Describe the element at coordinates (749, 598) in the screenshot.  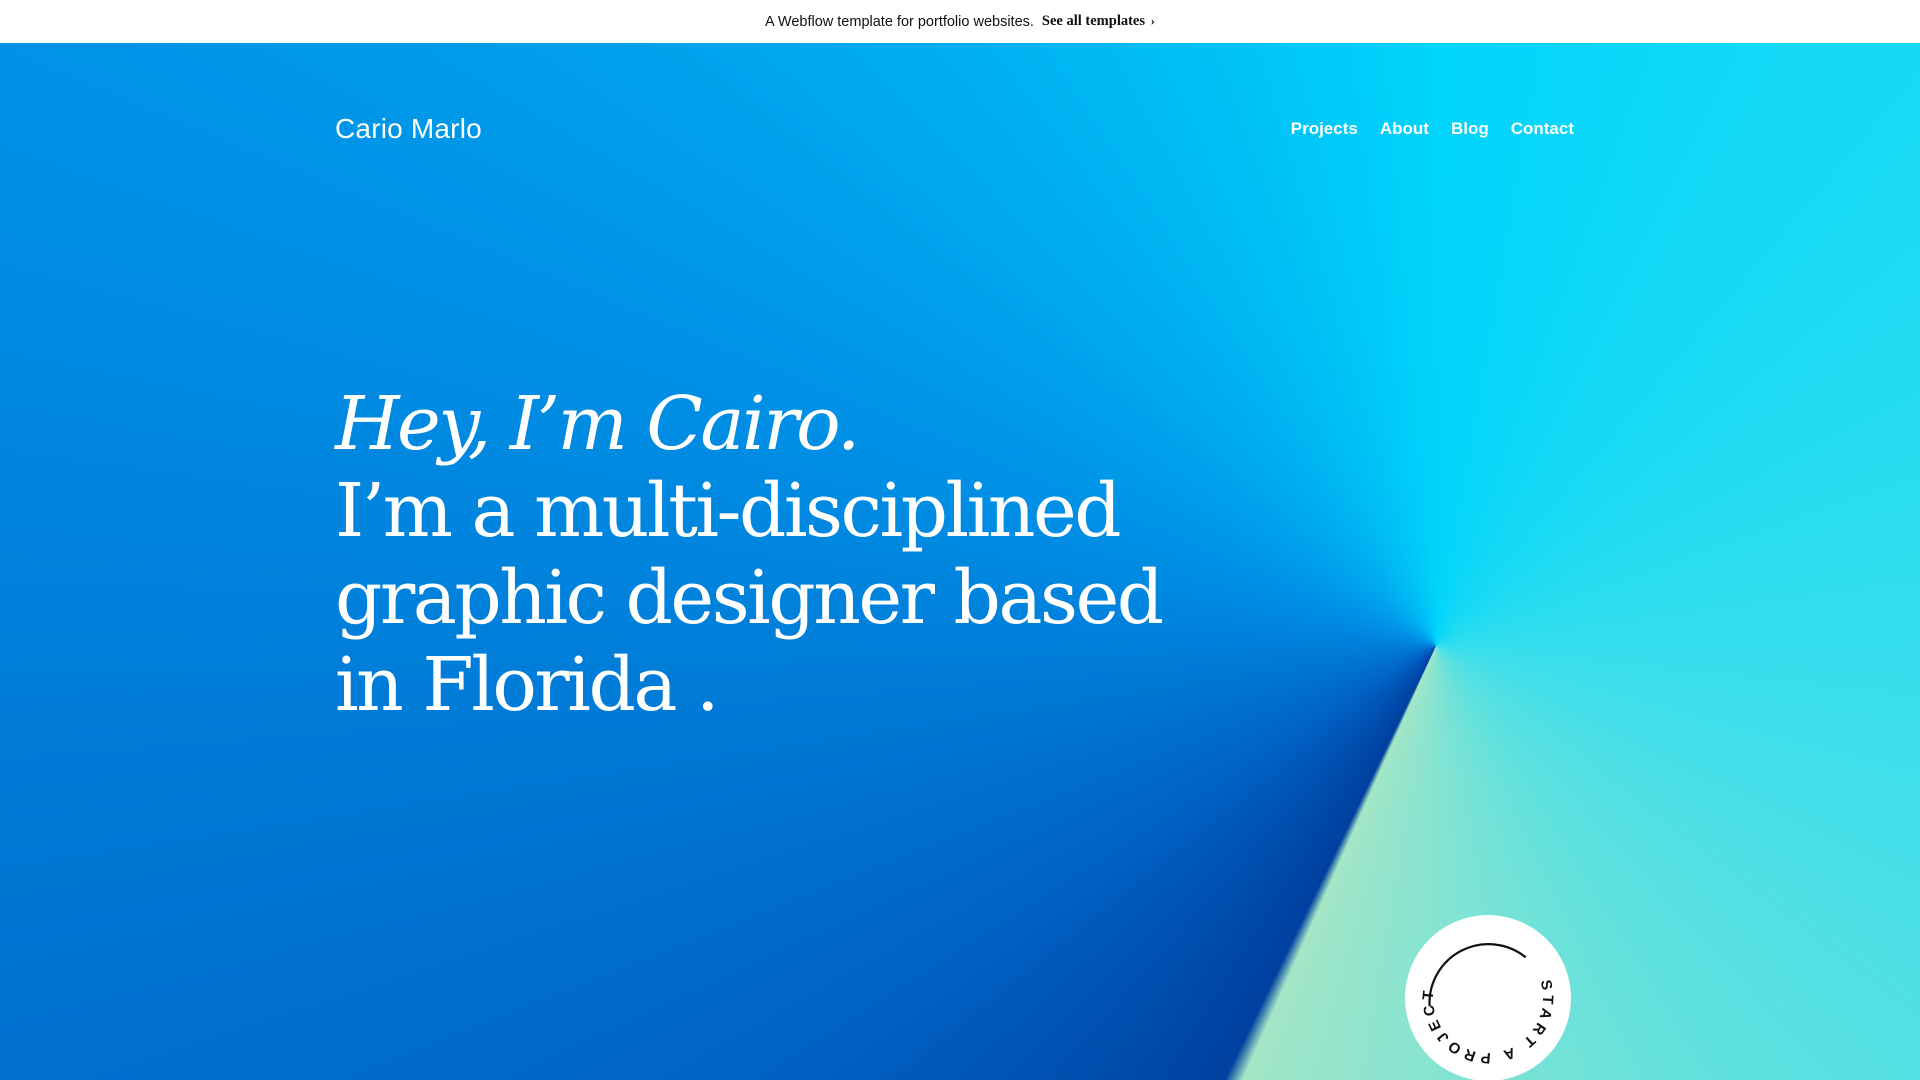
I see `hero-line-2: graphic designer based` at that location.